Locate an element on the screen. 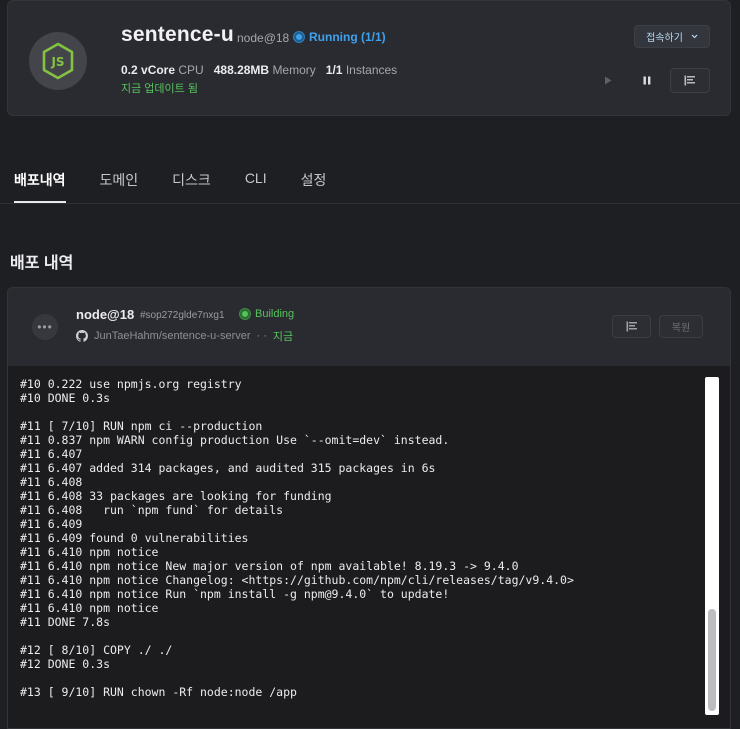  pause-button is located at coordinates (647, 80).